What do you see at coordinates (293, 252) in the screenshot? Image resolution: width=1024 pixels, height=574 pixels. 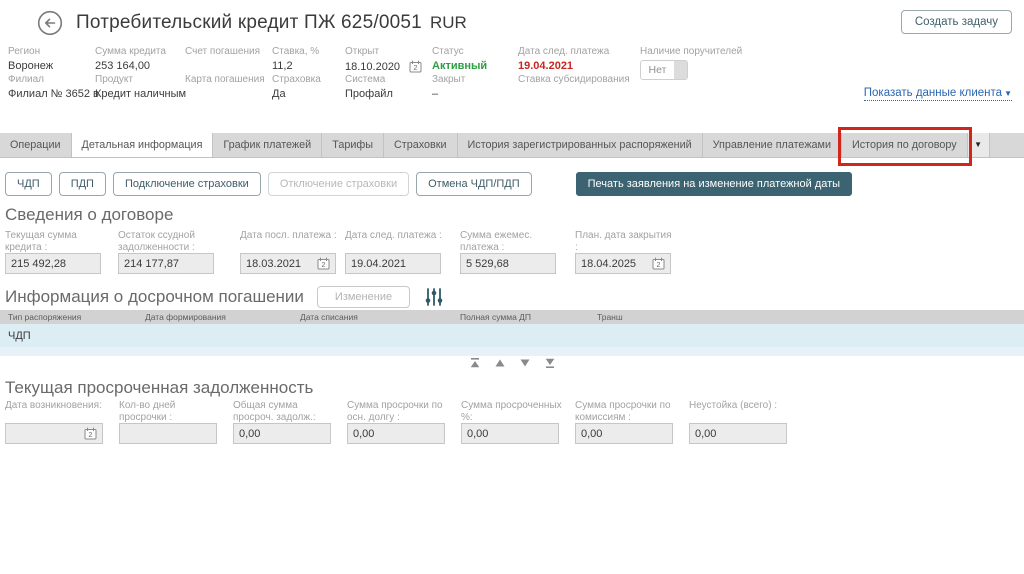 I see `fld-last-payment-date: Дата посл. платежа : 18.03.2021 2` at bounding box center [293, 252].